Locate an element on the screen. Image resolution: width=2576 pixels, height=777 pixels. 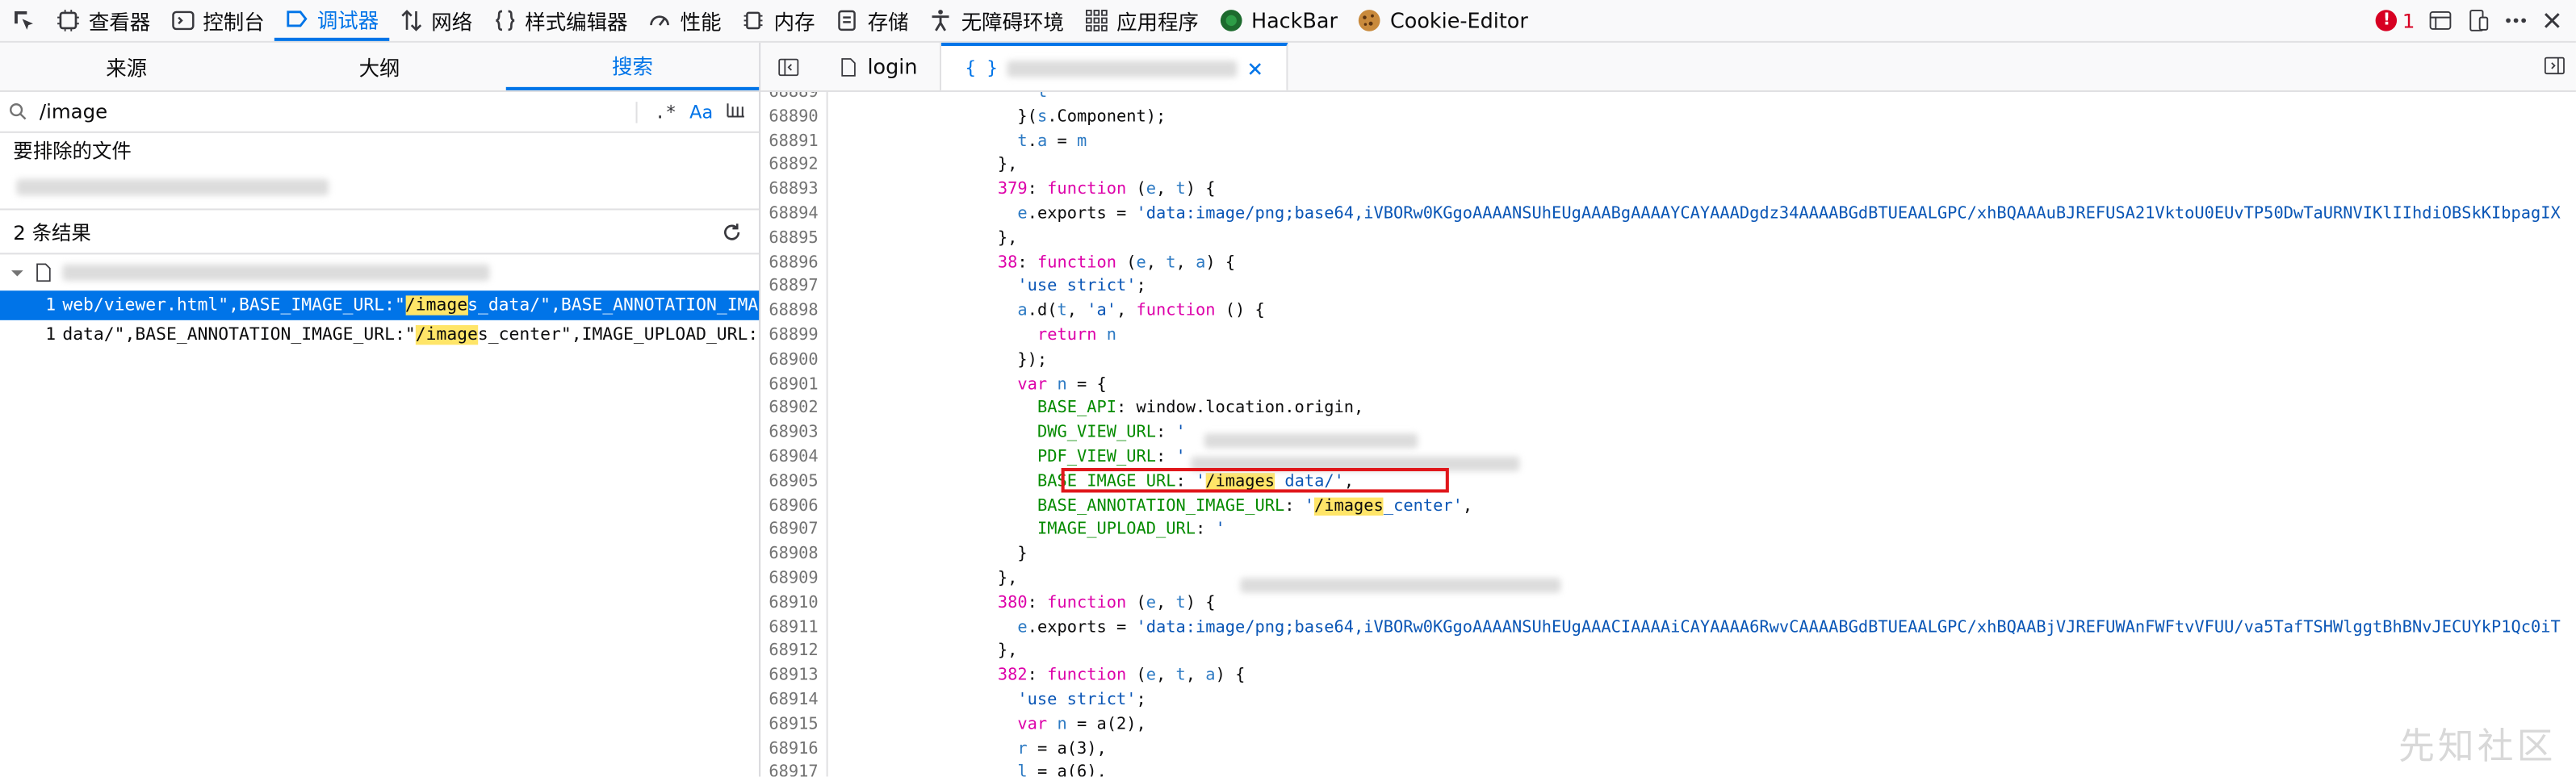
line-number: 68913 is located at coordinates (793, 678).